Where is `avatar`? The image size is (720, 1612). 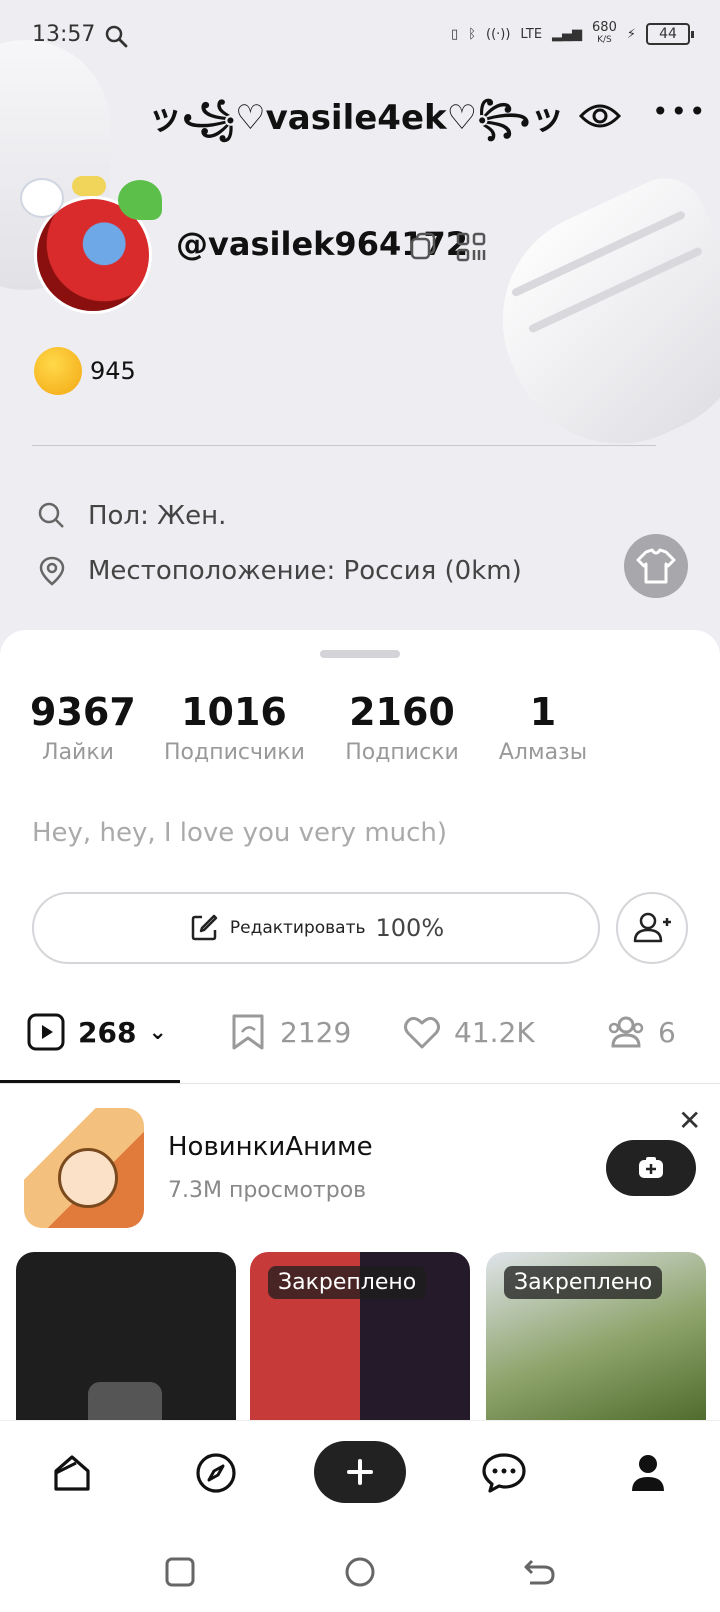
avatar is located at coordinates (93, 251).